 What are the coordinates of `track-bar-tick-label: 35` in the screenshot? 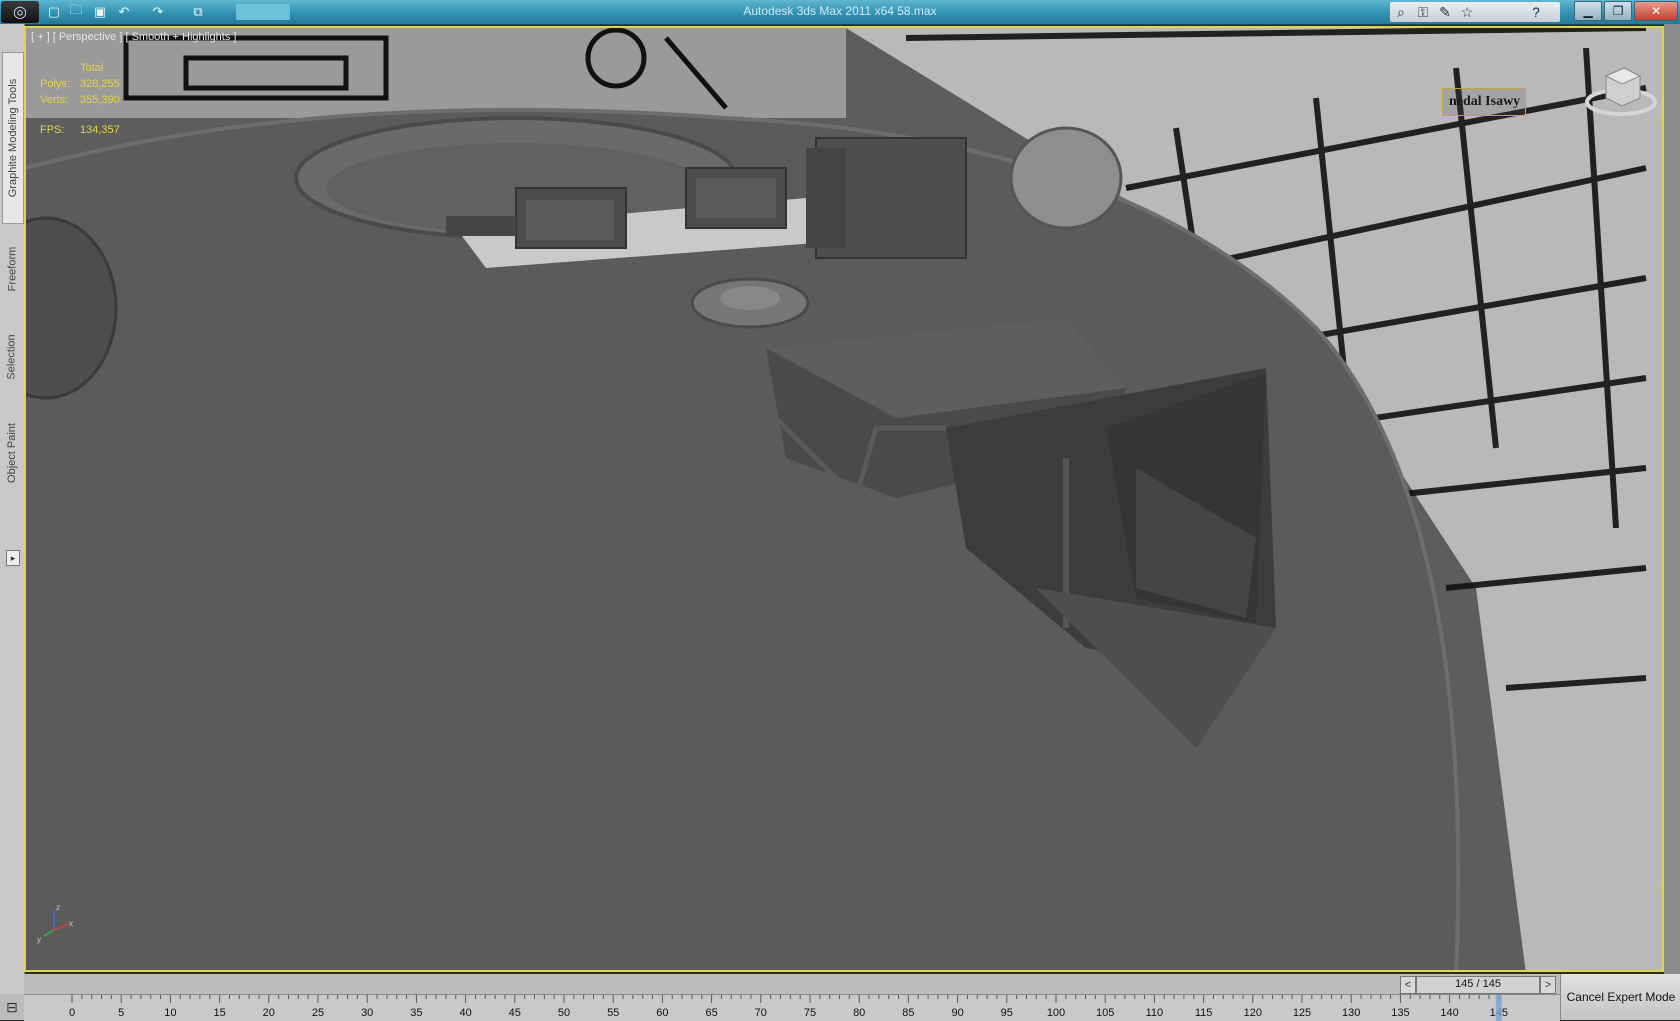 It's located at (416, 1013).